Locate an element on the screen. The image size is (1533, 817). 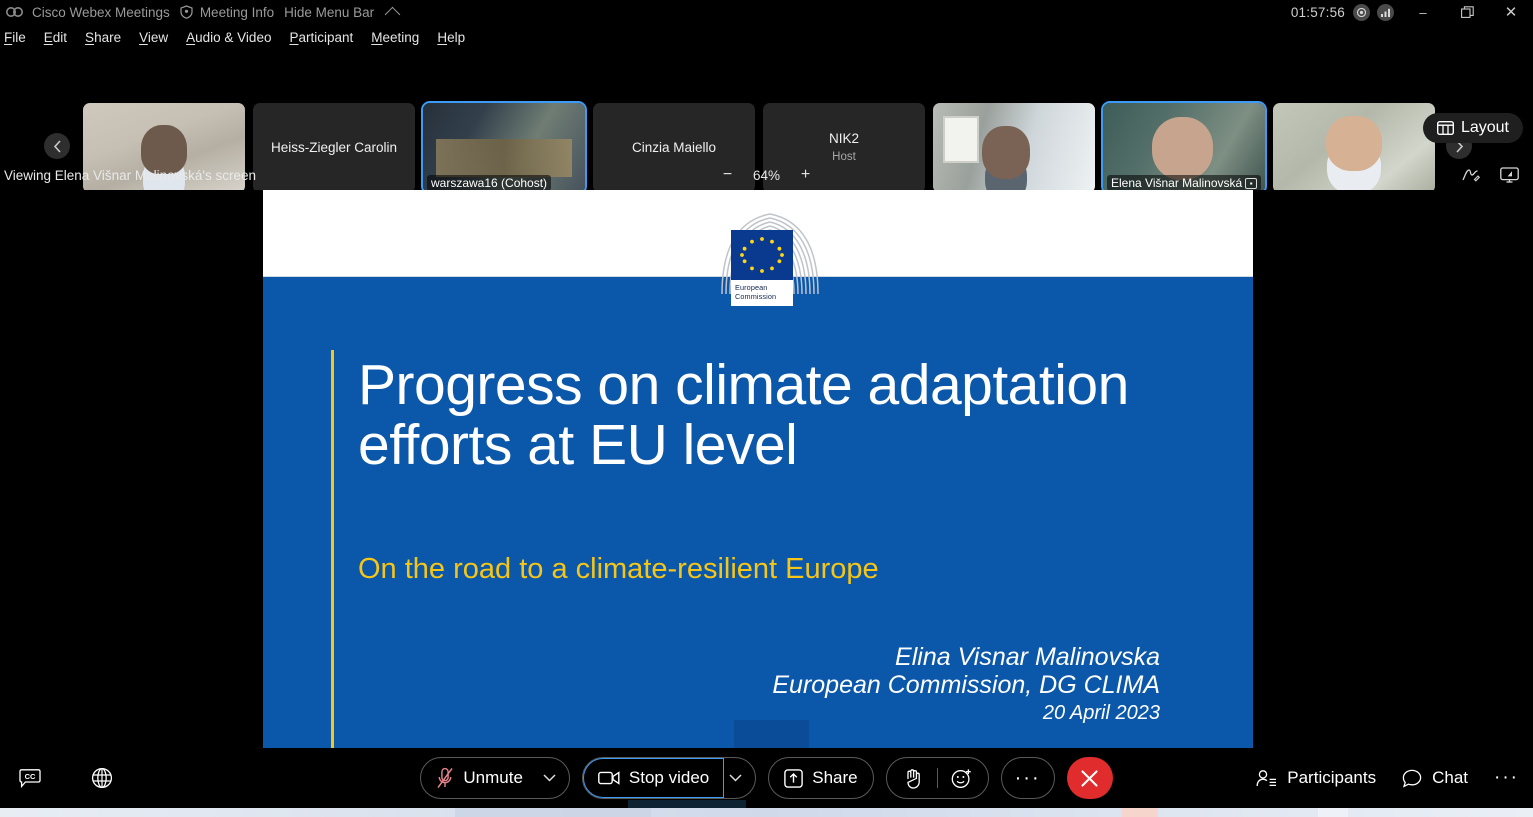
european-commission-logo: European Commission is located at coordinates (770, 257).